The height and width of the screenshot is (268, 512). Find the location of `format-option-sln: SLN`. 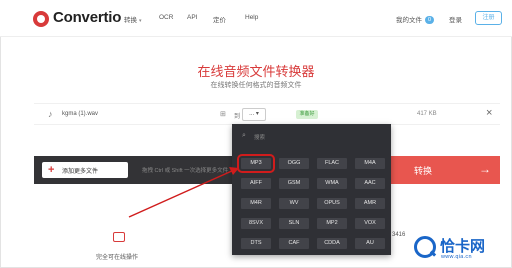

format-option-sln: SLN is located at coordinates (294, 223).